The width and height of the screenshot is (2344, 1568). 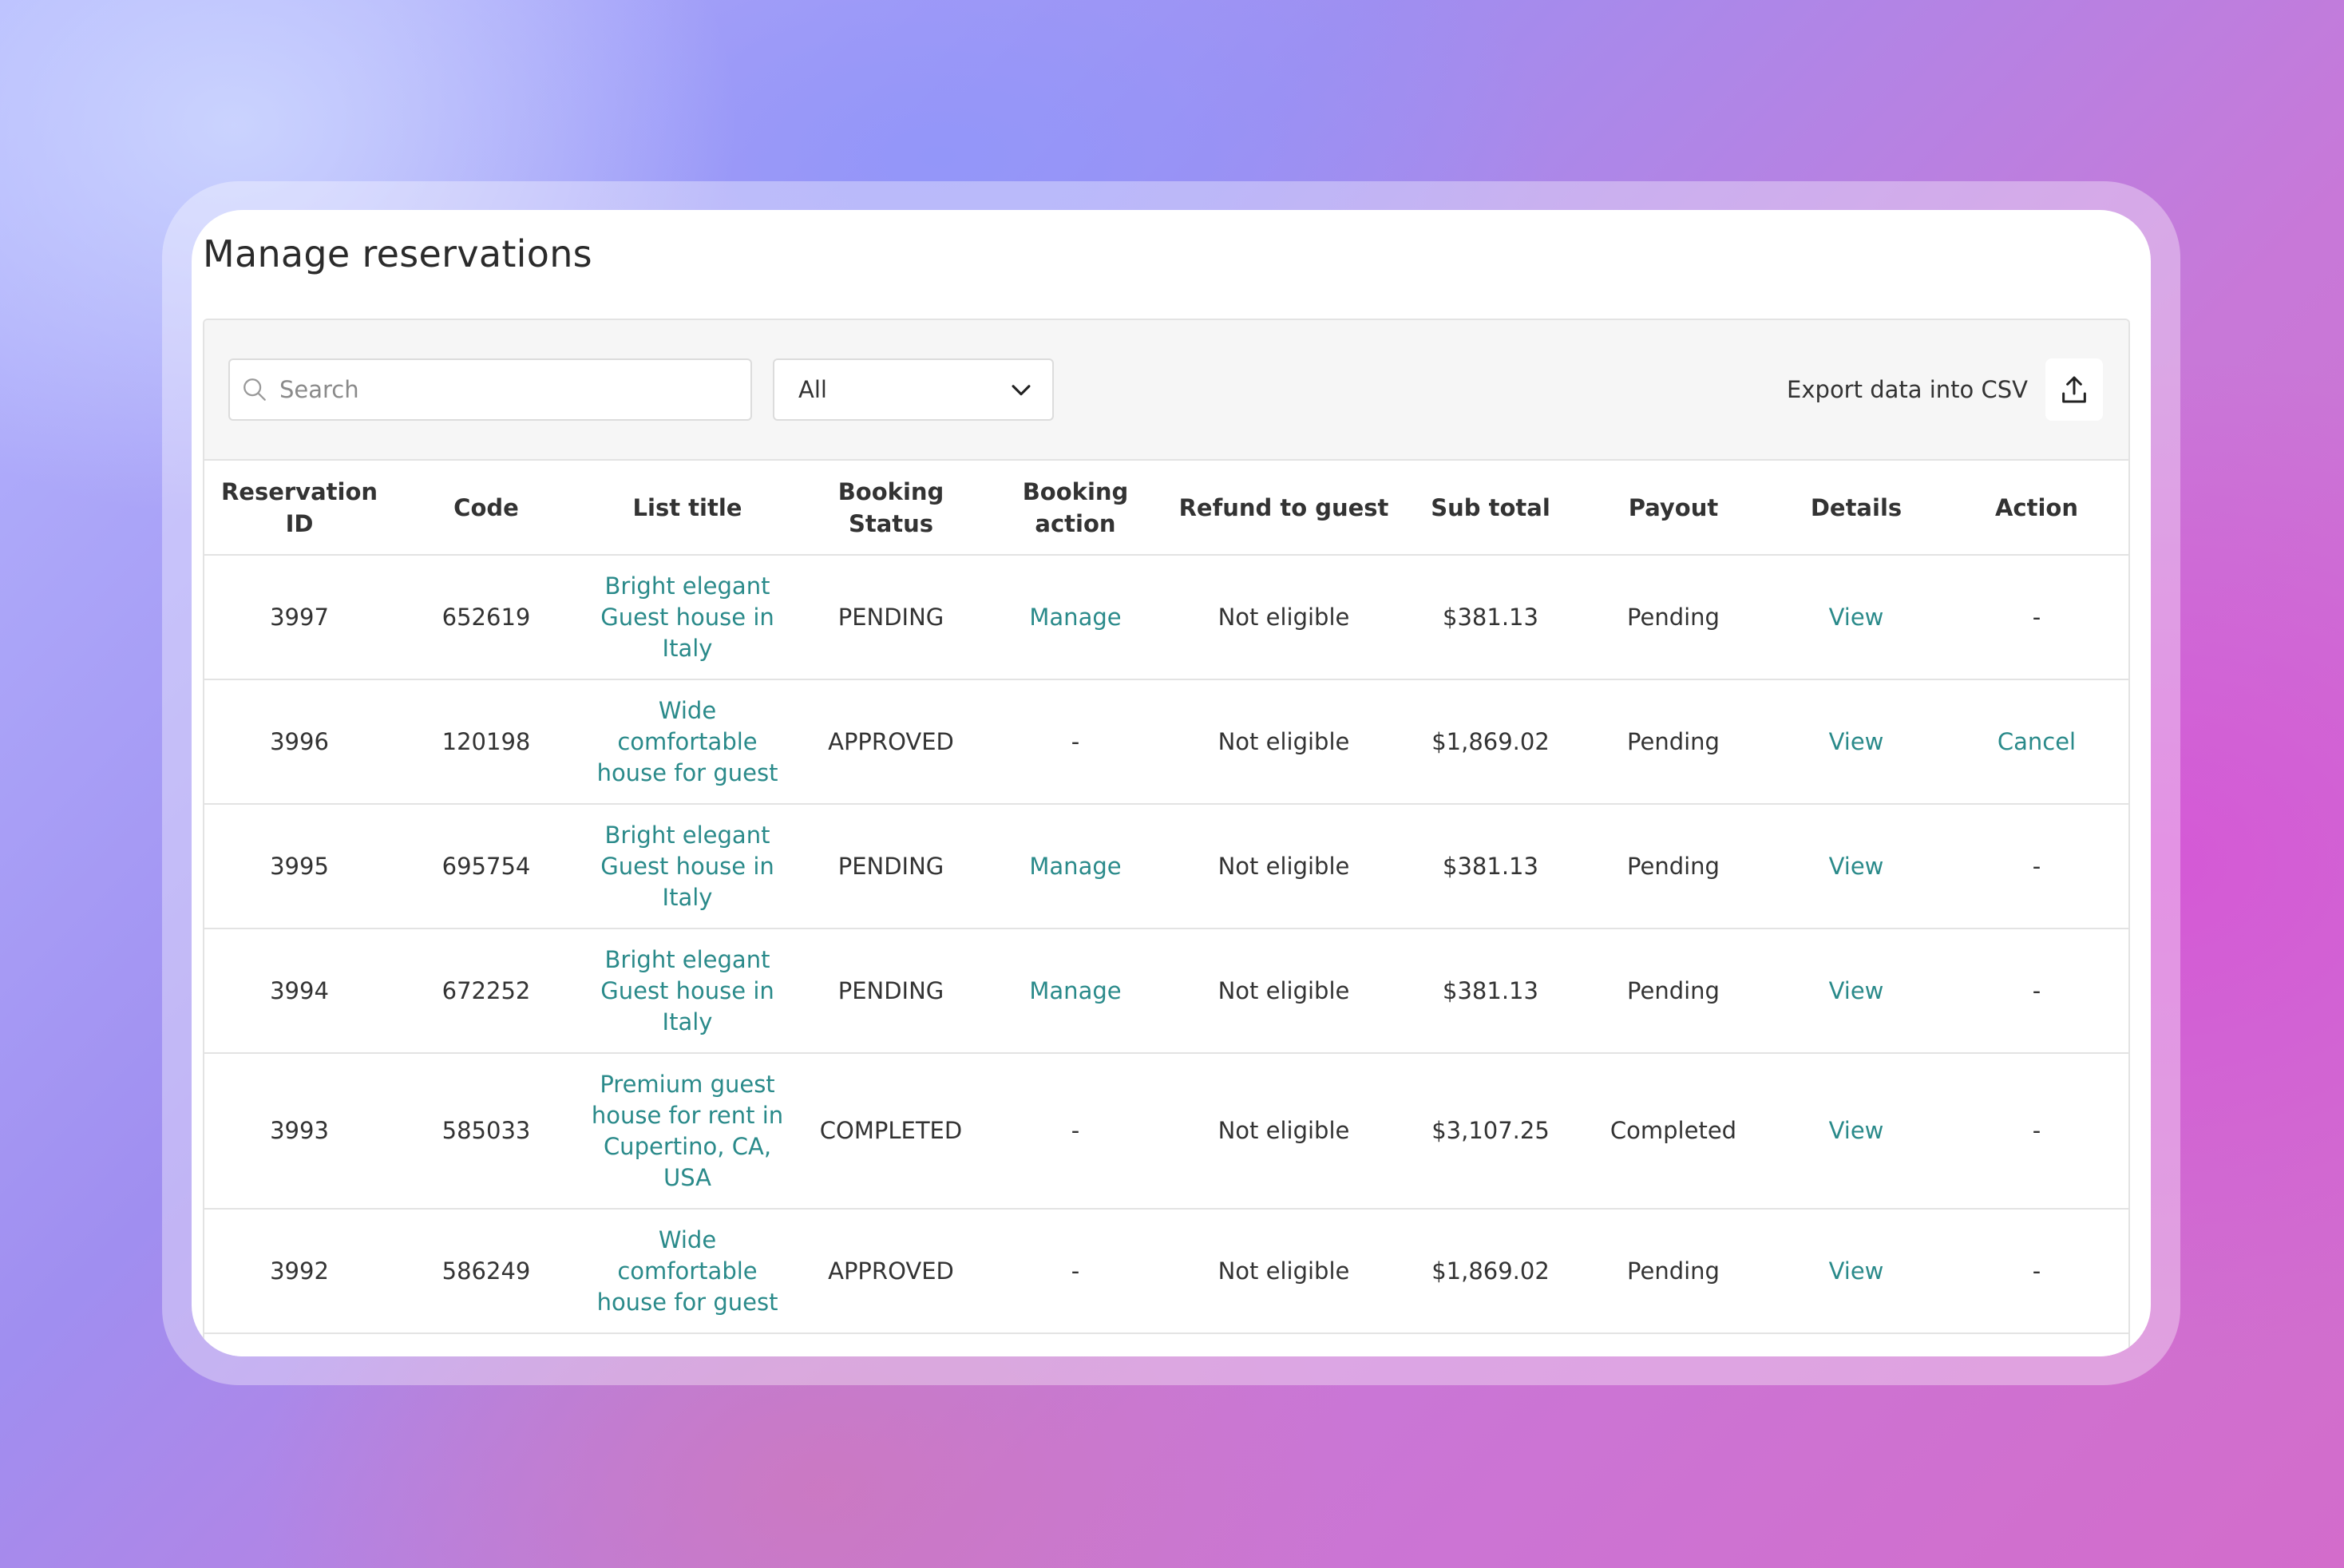 I want to click on search-icon, so click(x=255, y=390).